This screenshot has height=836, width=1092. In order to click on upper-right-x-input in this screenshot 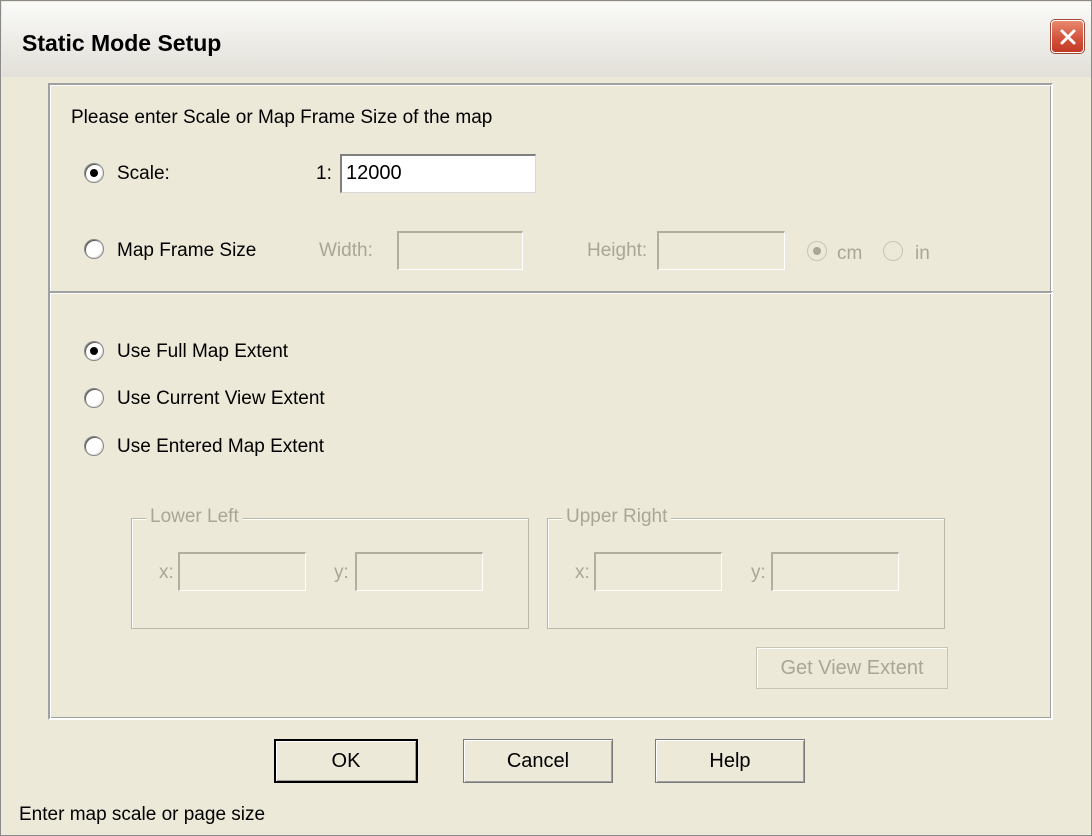, I will do `click(658, 571)`.